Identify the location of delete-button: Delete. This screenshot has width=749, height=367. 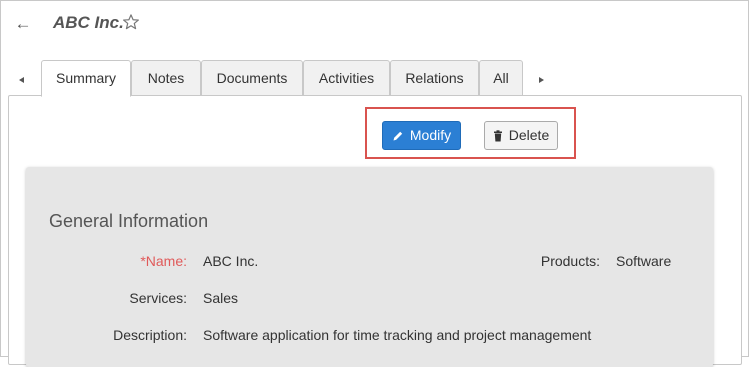
(521, 135).